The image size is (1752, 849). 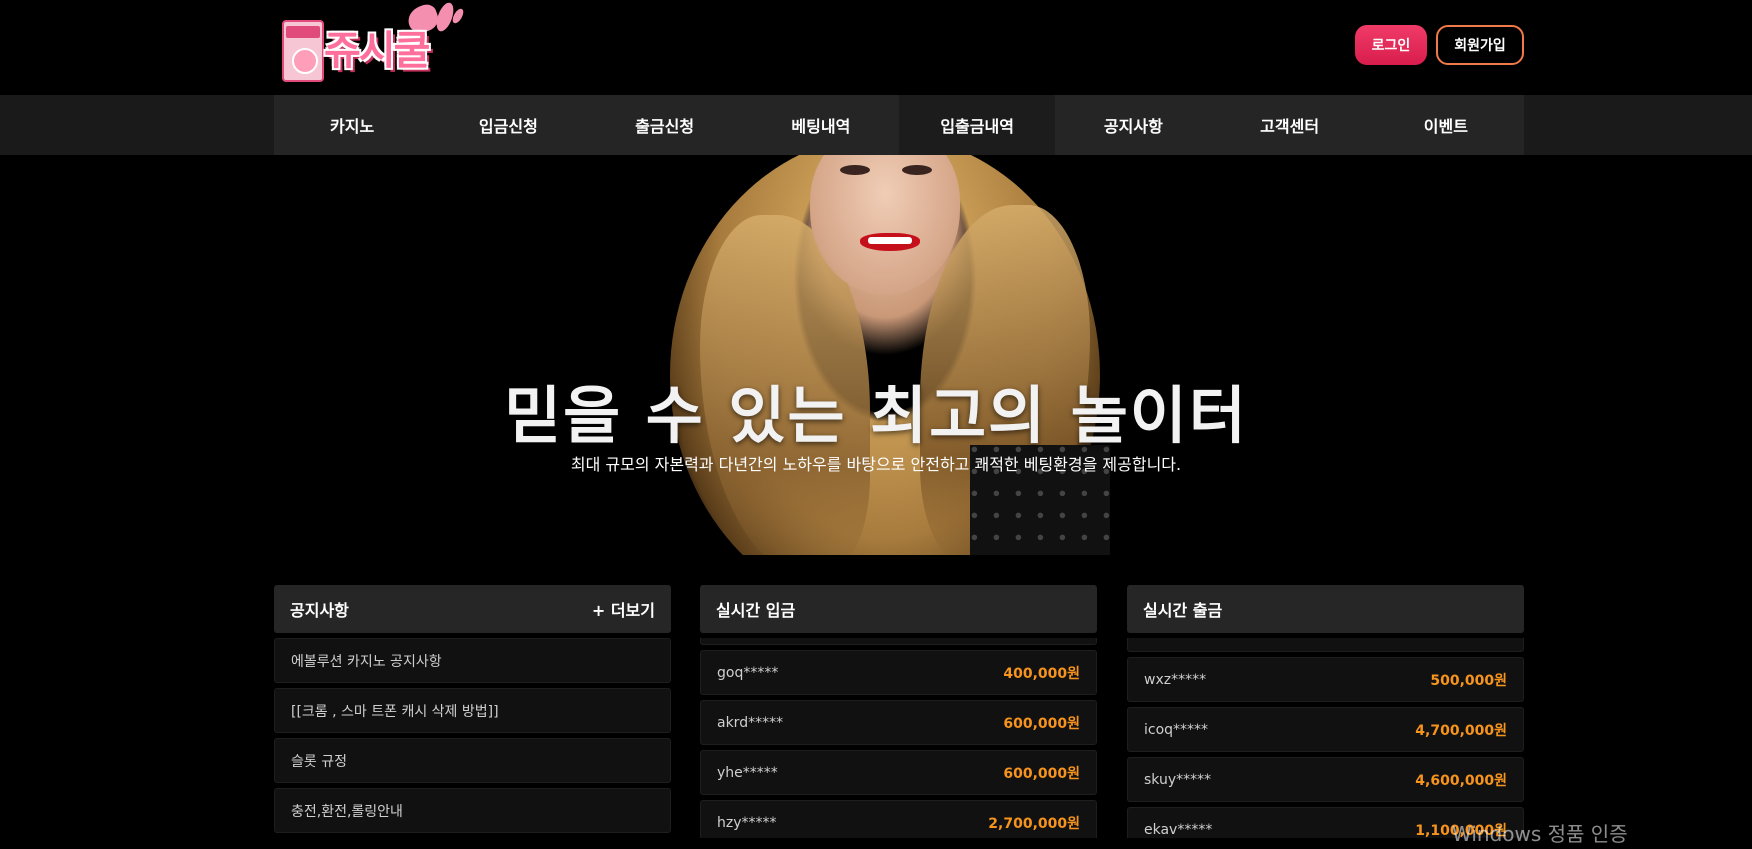 I want to click on withdrawal-row: icoq***** 4,700,000원, so click(x=1325, y=729).